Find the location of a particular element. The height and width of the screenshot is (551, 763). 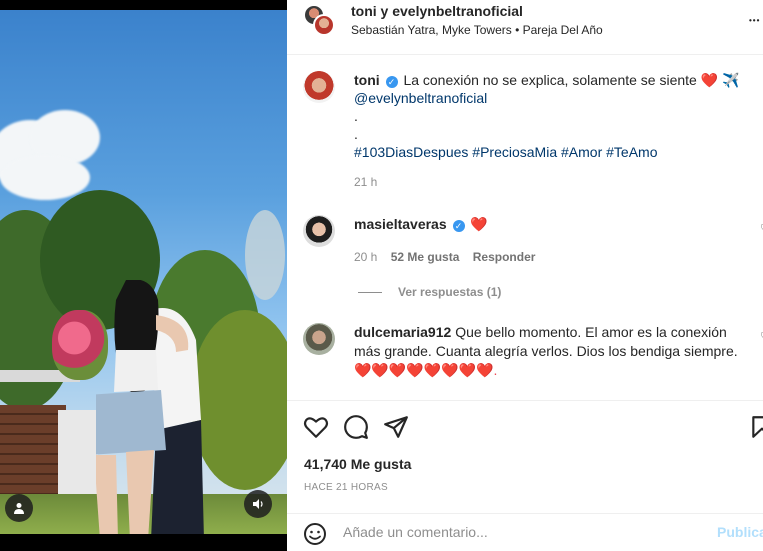

caption-mention: @evelynbeltranoficial is located at coordinates (549, 98).